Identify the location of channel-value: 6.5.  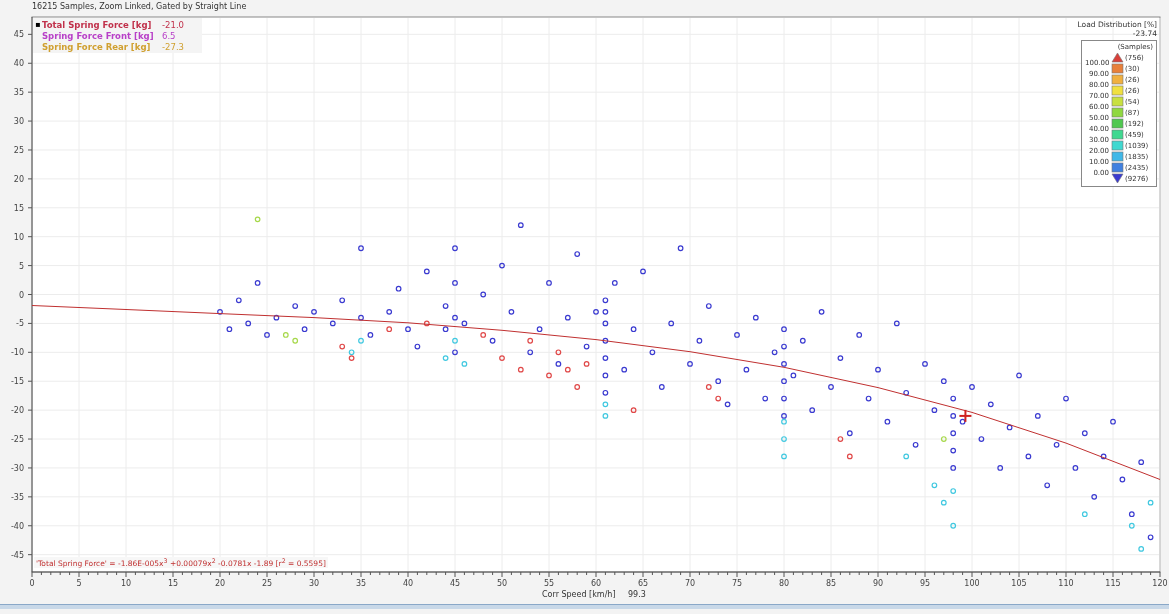
(169, 35).